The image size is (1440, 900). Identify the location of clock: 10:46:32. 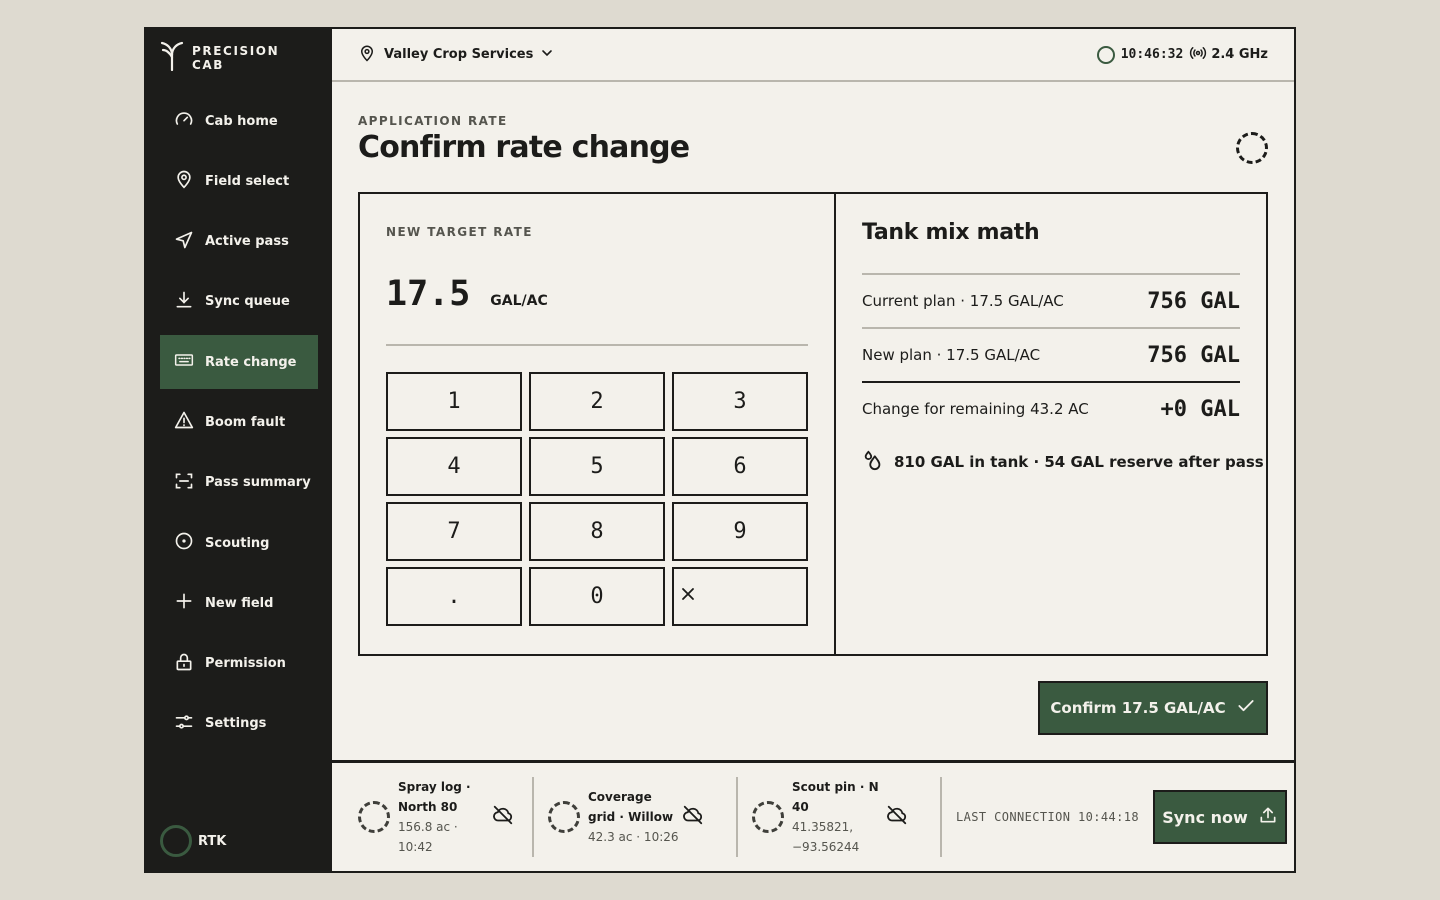
(1152, 54).